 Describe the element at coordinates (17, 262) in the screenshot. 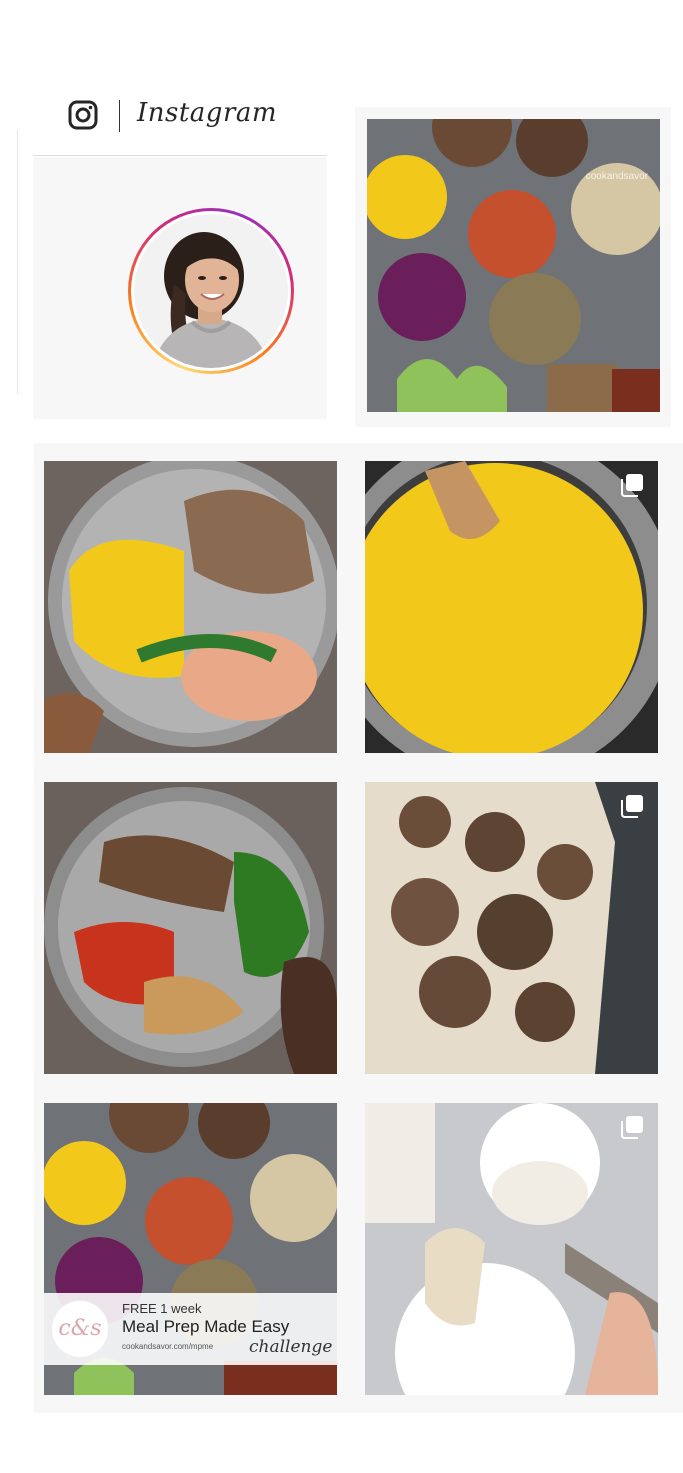

I see `left-hairline` at that location.